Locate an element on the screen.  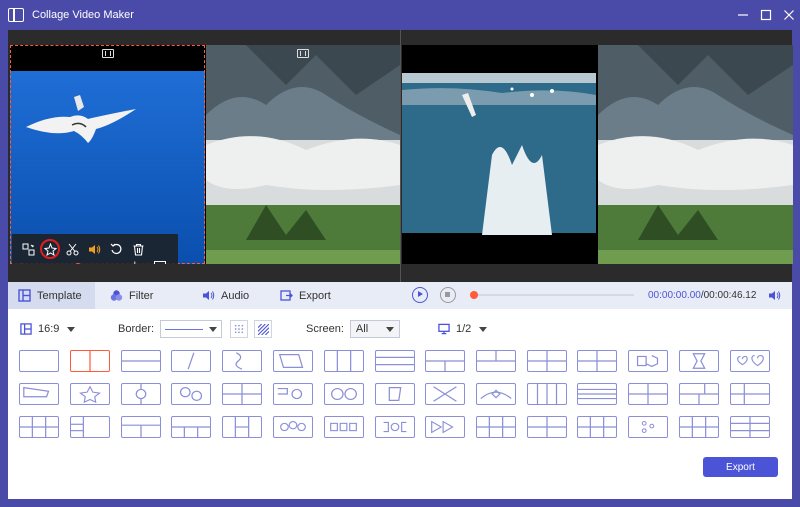
border-style-dropdown is located at coordinates (191, 329).